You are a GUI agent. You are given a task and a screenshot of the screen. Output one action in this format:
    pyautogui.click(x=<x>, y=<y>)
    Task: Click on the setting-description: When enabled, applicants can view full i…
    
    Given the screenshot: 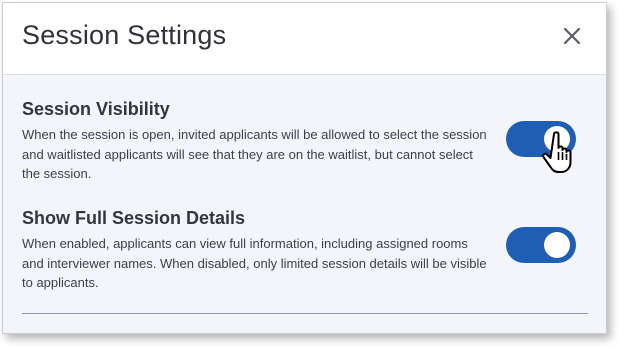 What is the action you would take?
    pyautogui.click(x=254, y=263)
    